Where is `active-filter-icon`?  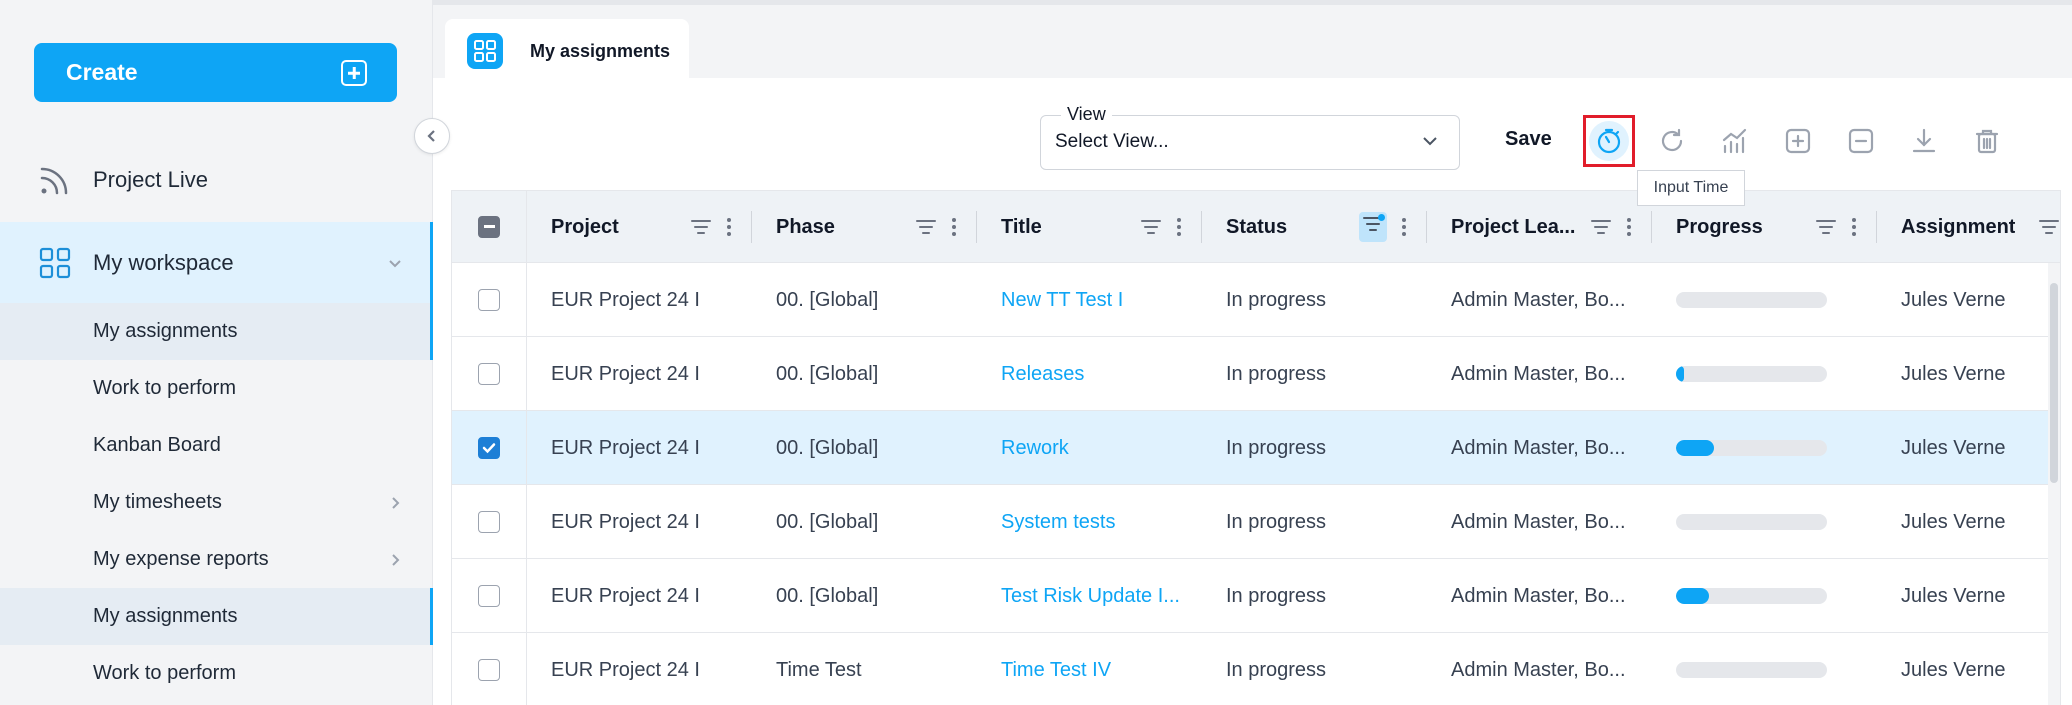
active-filter-icon is located at coordinates (1373, 227).